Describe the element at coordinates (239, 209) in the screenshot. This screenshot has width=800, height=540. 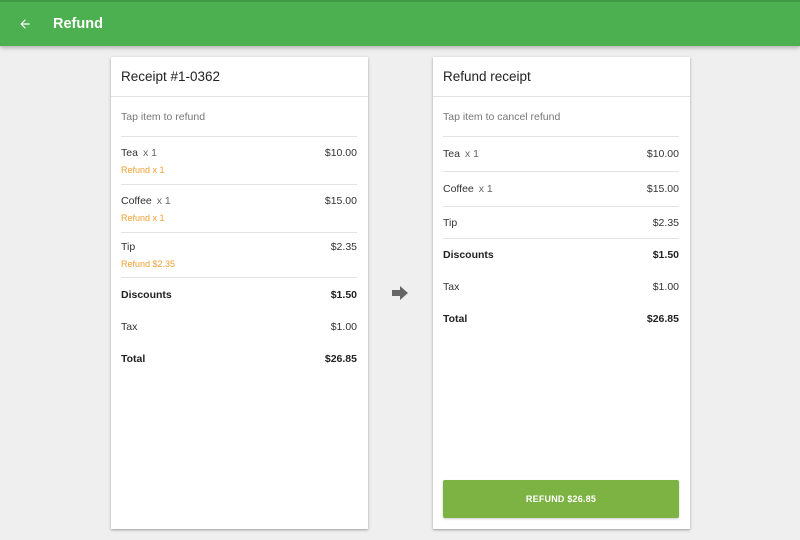
I see `receipt-item-coffee: Coffee x 1 Refund x 1 $15.00` at that location.